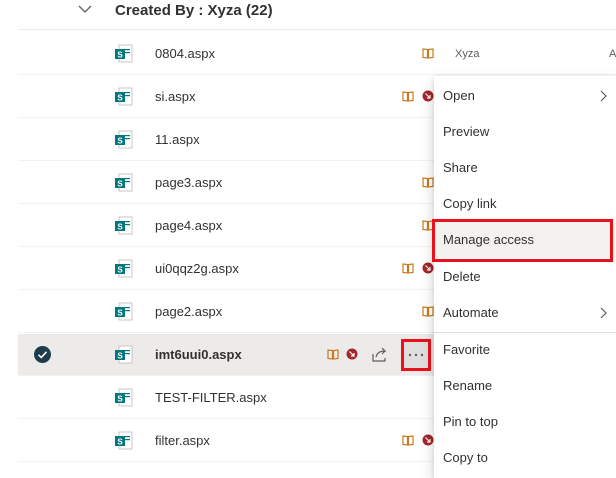 The width and height of the screenshot is (616, 478). What do you see at coordinates (317, 29) in the screenshot?
I see `header-divider` at bounding box center [317, 29].